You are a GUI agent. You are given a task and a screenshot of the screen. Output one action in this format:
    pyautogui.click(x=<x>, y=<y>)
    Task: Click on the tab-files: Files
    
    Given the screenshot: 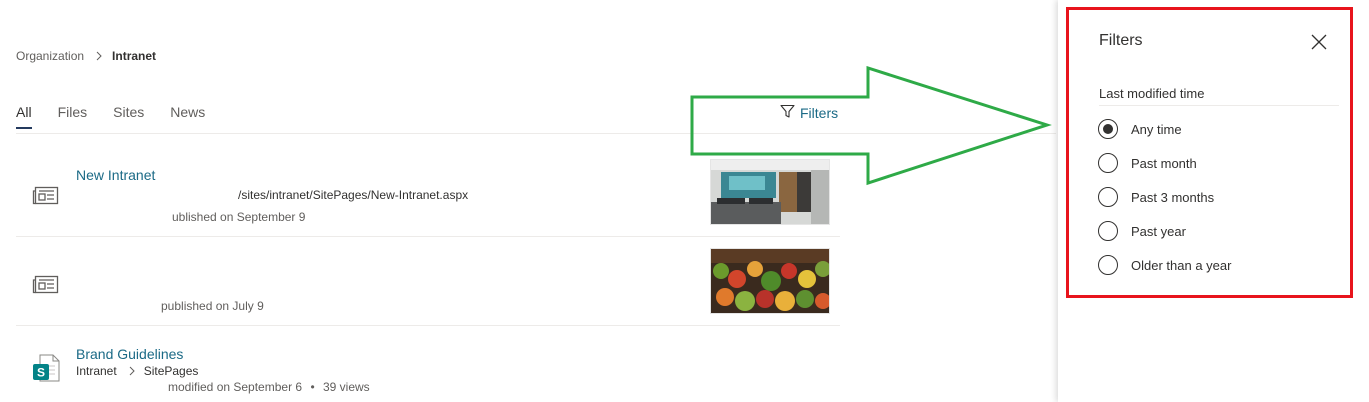 What is the action you would take?
    pyautogui.click(x=73, y=118)
    